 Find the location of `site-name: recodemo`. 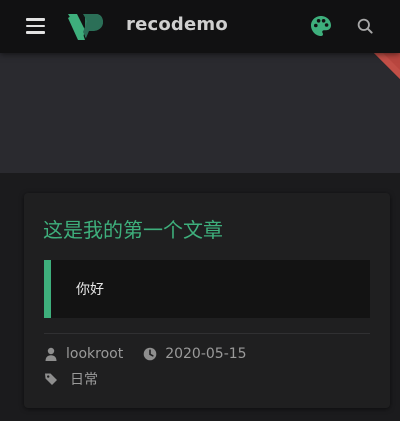

site-name: recodemo is located at coordinates (177, 24).